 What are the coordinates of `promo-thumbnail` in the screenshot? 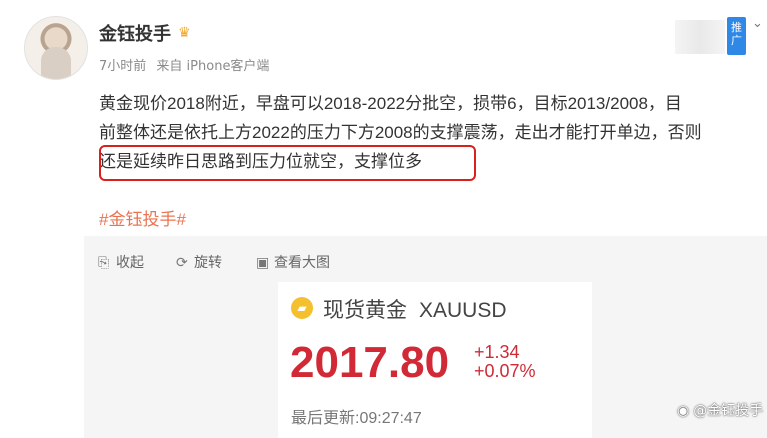 It's located at (700, 37).